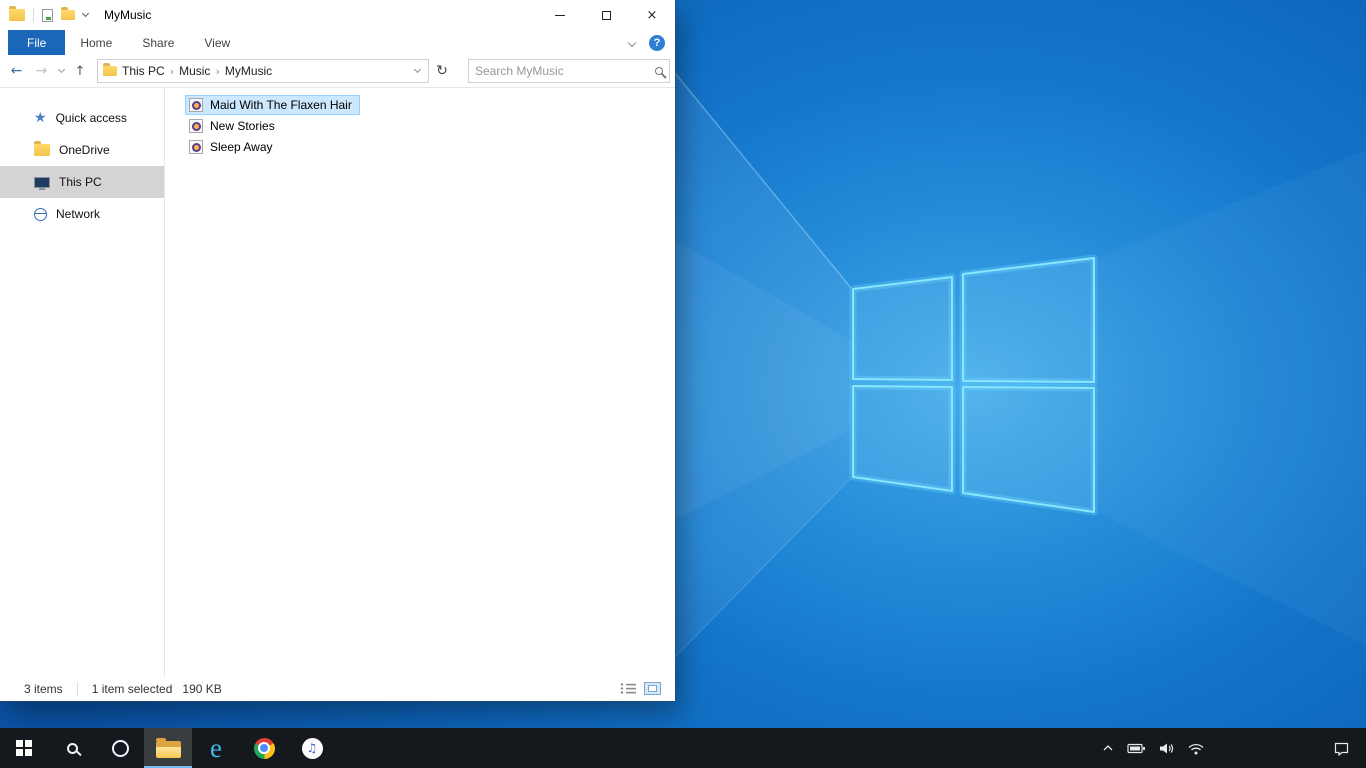 Image resolution: width=1366 pixels, height=768 pixels. I want to click on file-name: Sleep Away, so click(241, 147).